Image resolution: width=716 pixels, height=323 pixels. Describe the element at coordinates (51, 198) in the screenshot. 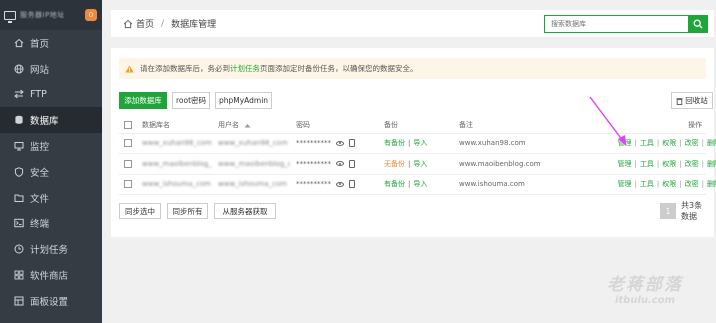

I see `sidebar-item: 文件` at that location.